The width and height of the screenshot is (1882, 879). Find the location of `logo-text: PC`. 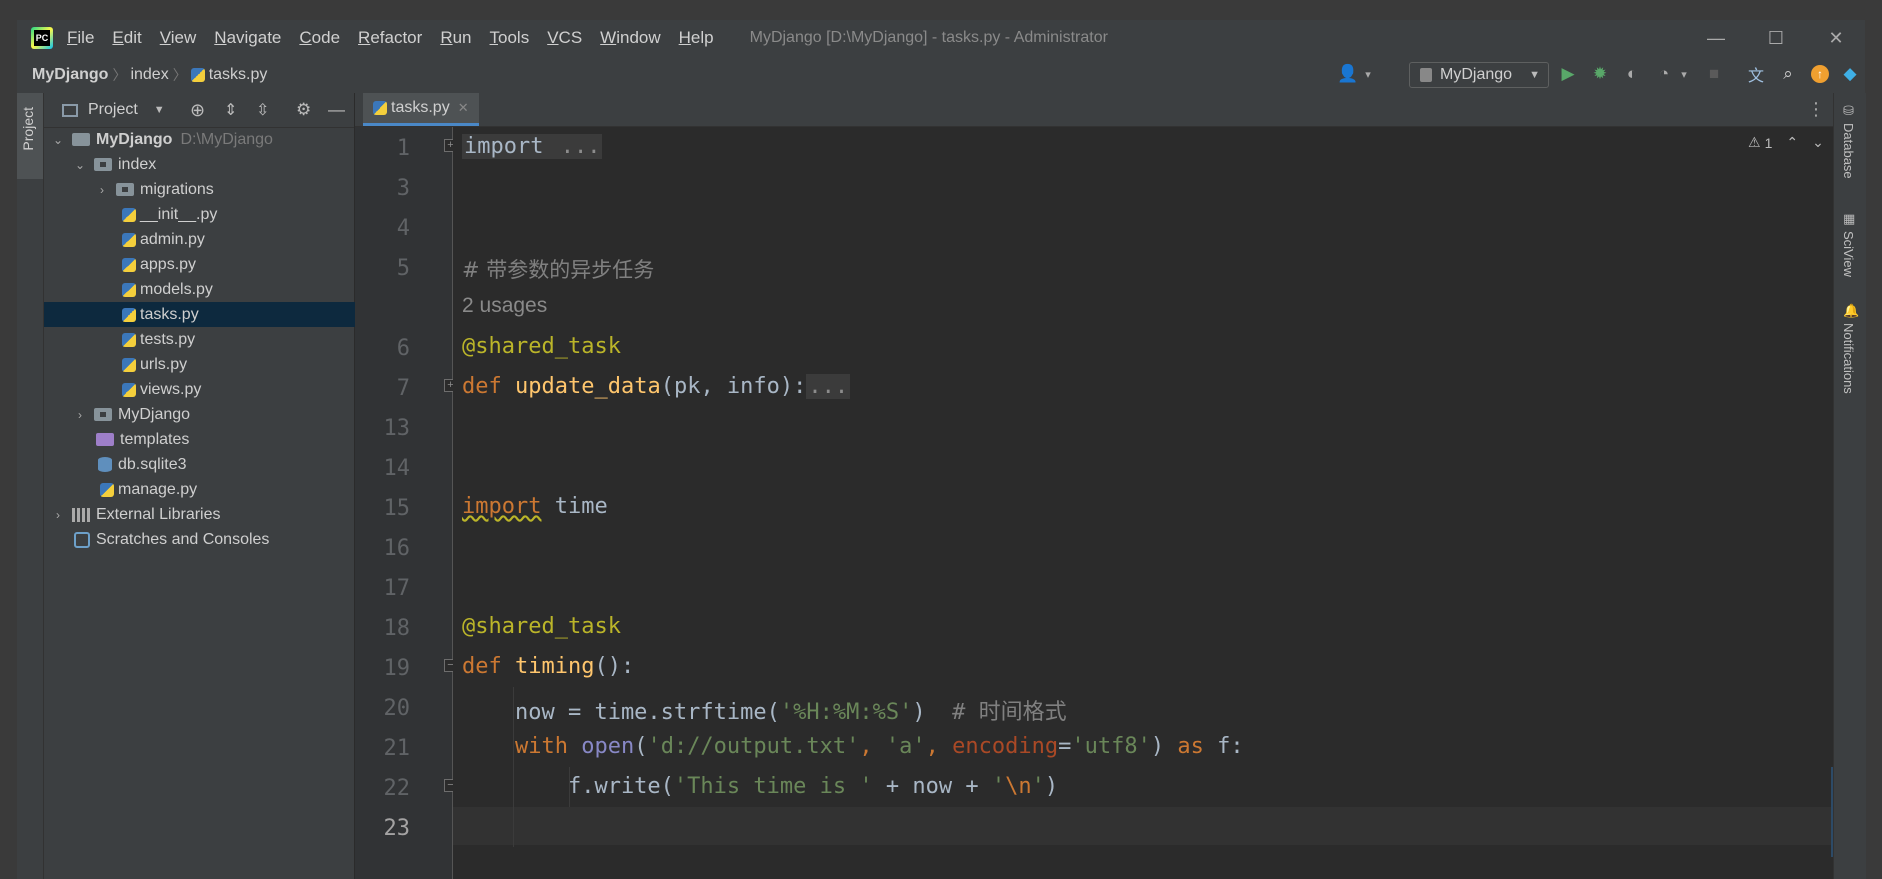

logo-text: PC is located at coordinates (42, 38).